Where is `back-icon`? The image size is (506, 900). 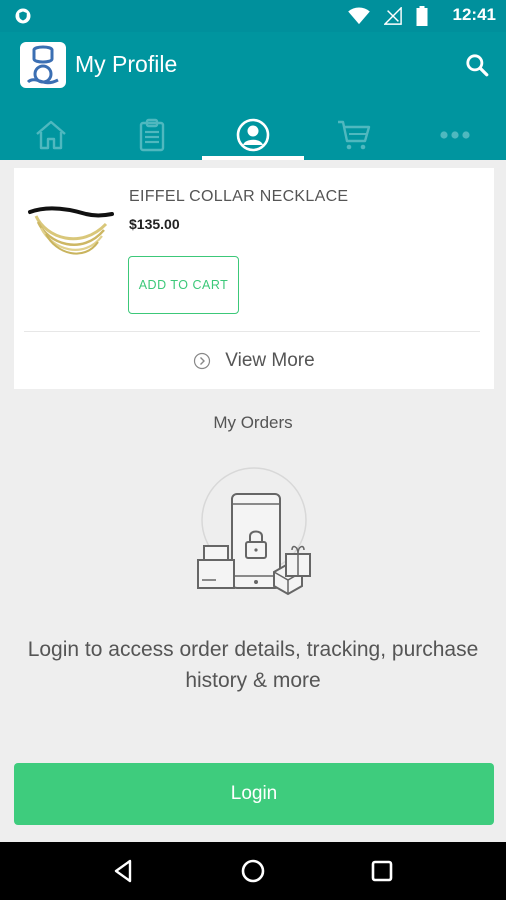 back-icon is located at coordinates (124, 871).